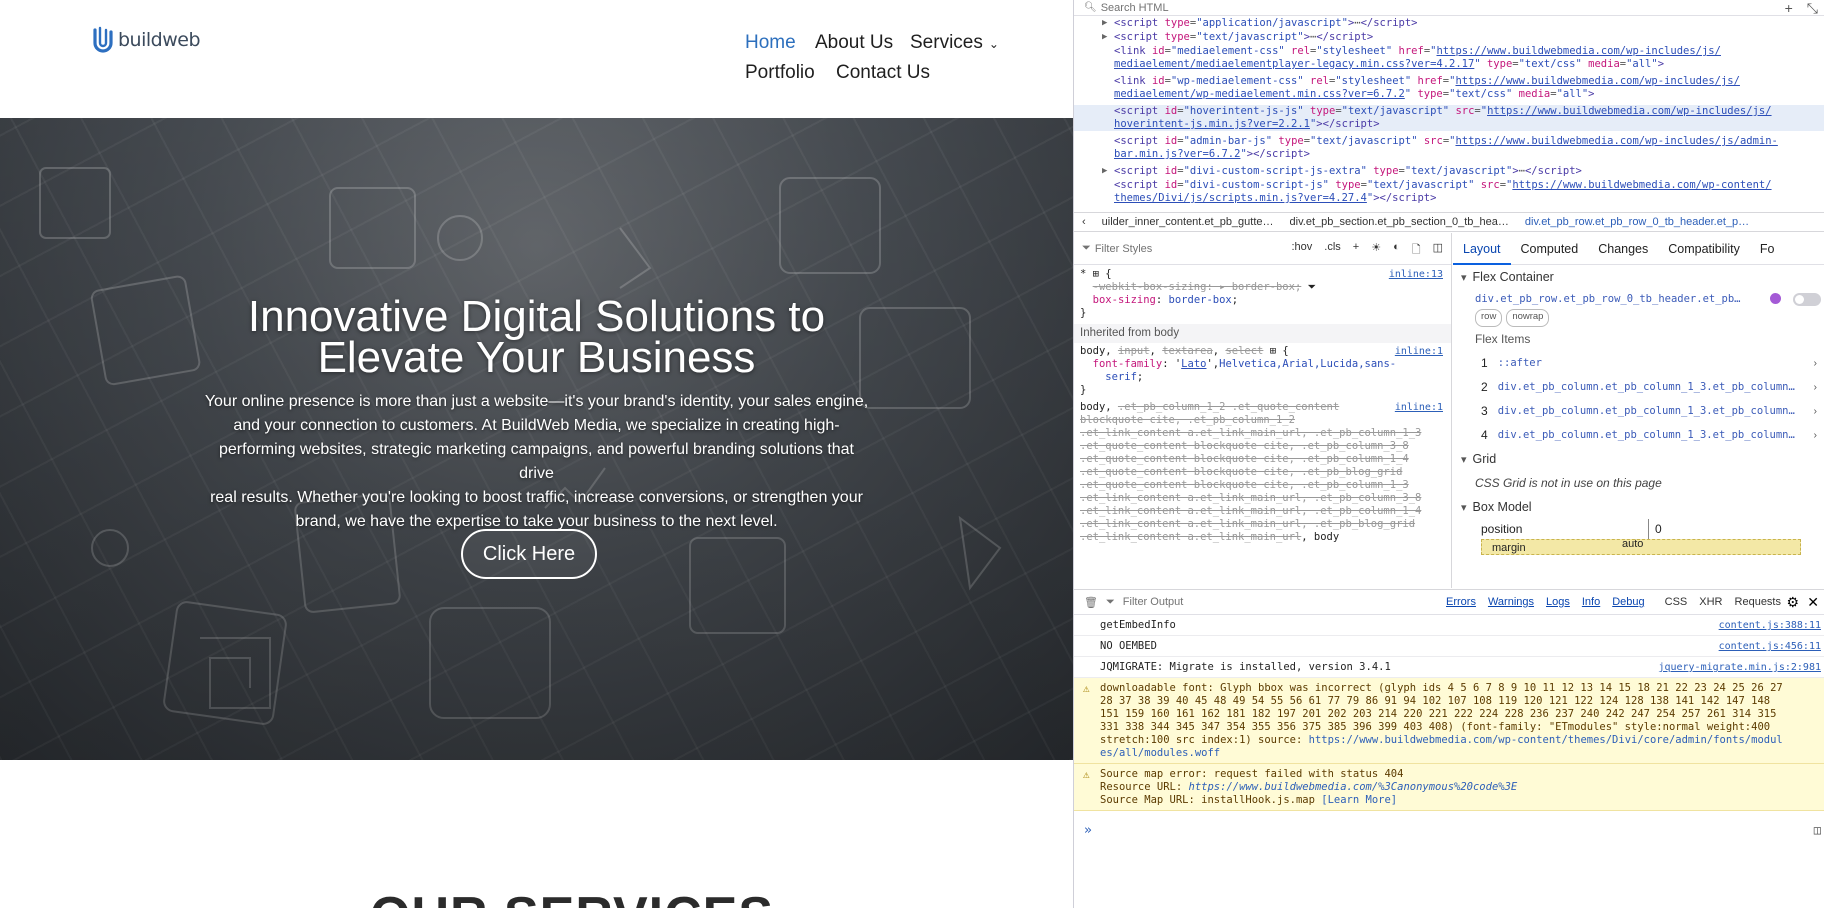 This screenshot has width=1824, height=908. What do you see at coordinates (1511, 602) in the screenshot?
I see `console-cat-warnings: Warnings` at bounding box center [1511, 602].